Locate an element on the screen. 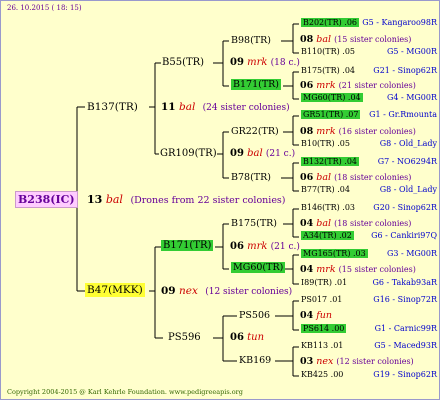 The image size is (440, 400). l3-breeder-3: bal is located at coordinates (324, 177).